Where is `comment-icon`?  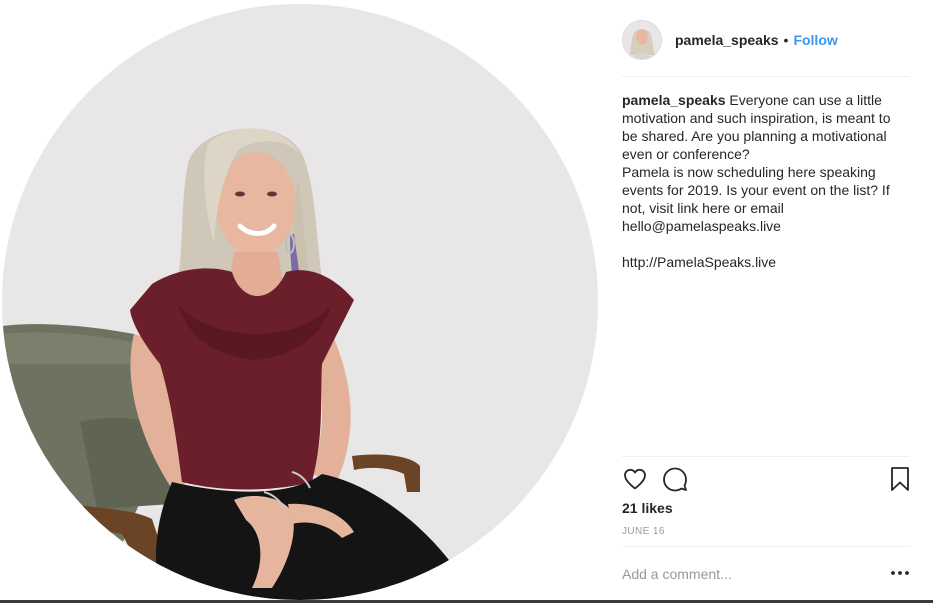
comment-icon is located at coordinates (675, 479).